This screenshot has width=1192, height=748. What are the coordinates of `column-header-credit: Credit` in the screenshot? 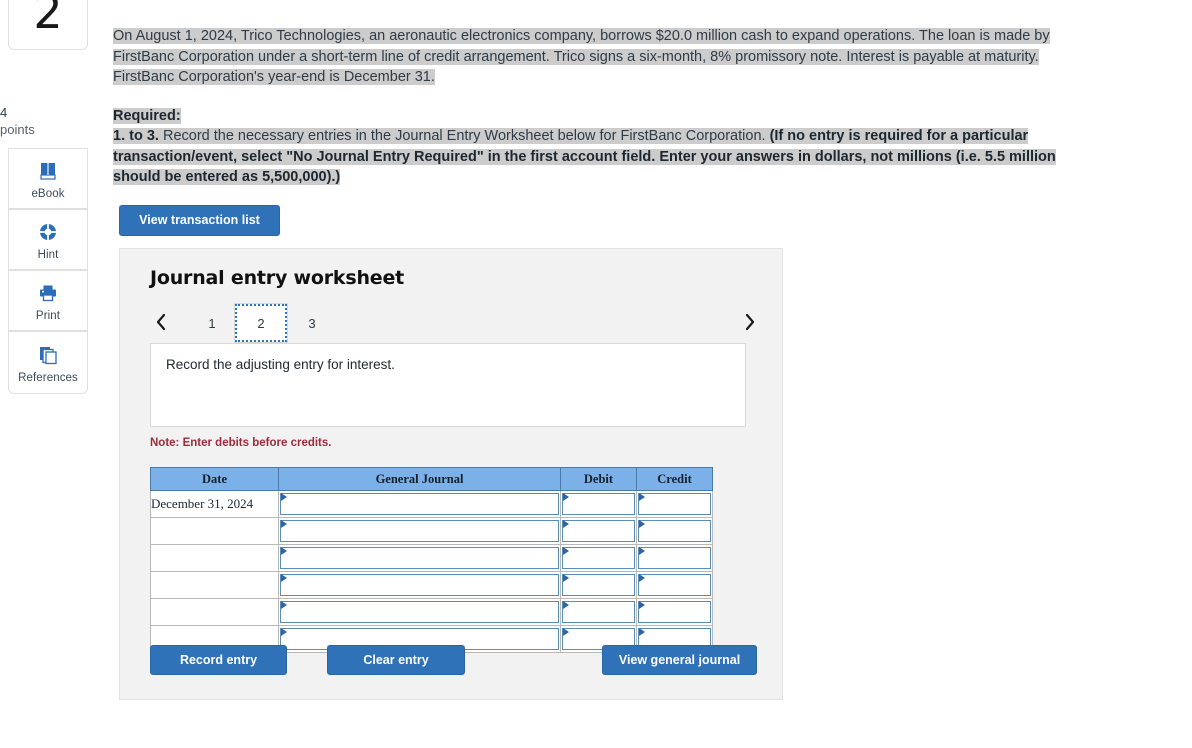 It's located at (674, 479).